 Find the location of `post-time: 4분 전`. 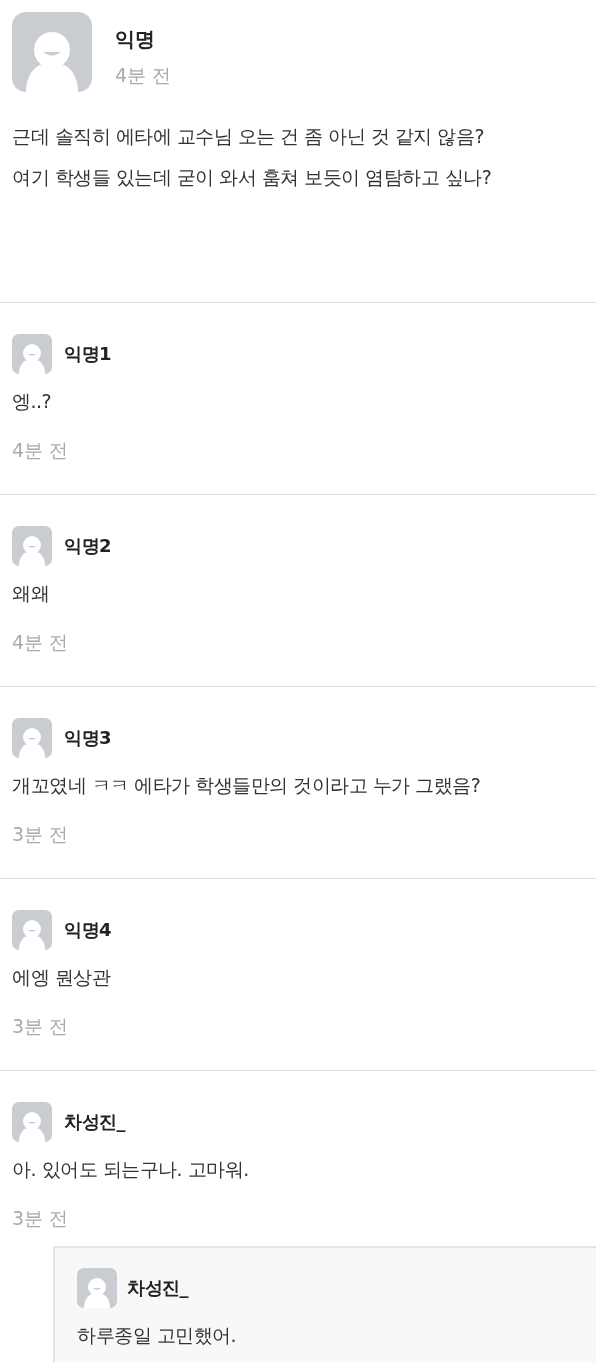

post-time: 4분 전 is located at coordinates (143, 75).